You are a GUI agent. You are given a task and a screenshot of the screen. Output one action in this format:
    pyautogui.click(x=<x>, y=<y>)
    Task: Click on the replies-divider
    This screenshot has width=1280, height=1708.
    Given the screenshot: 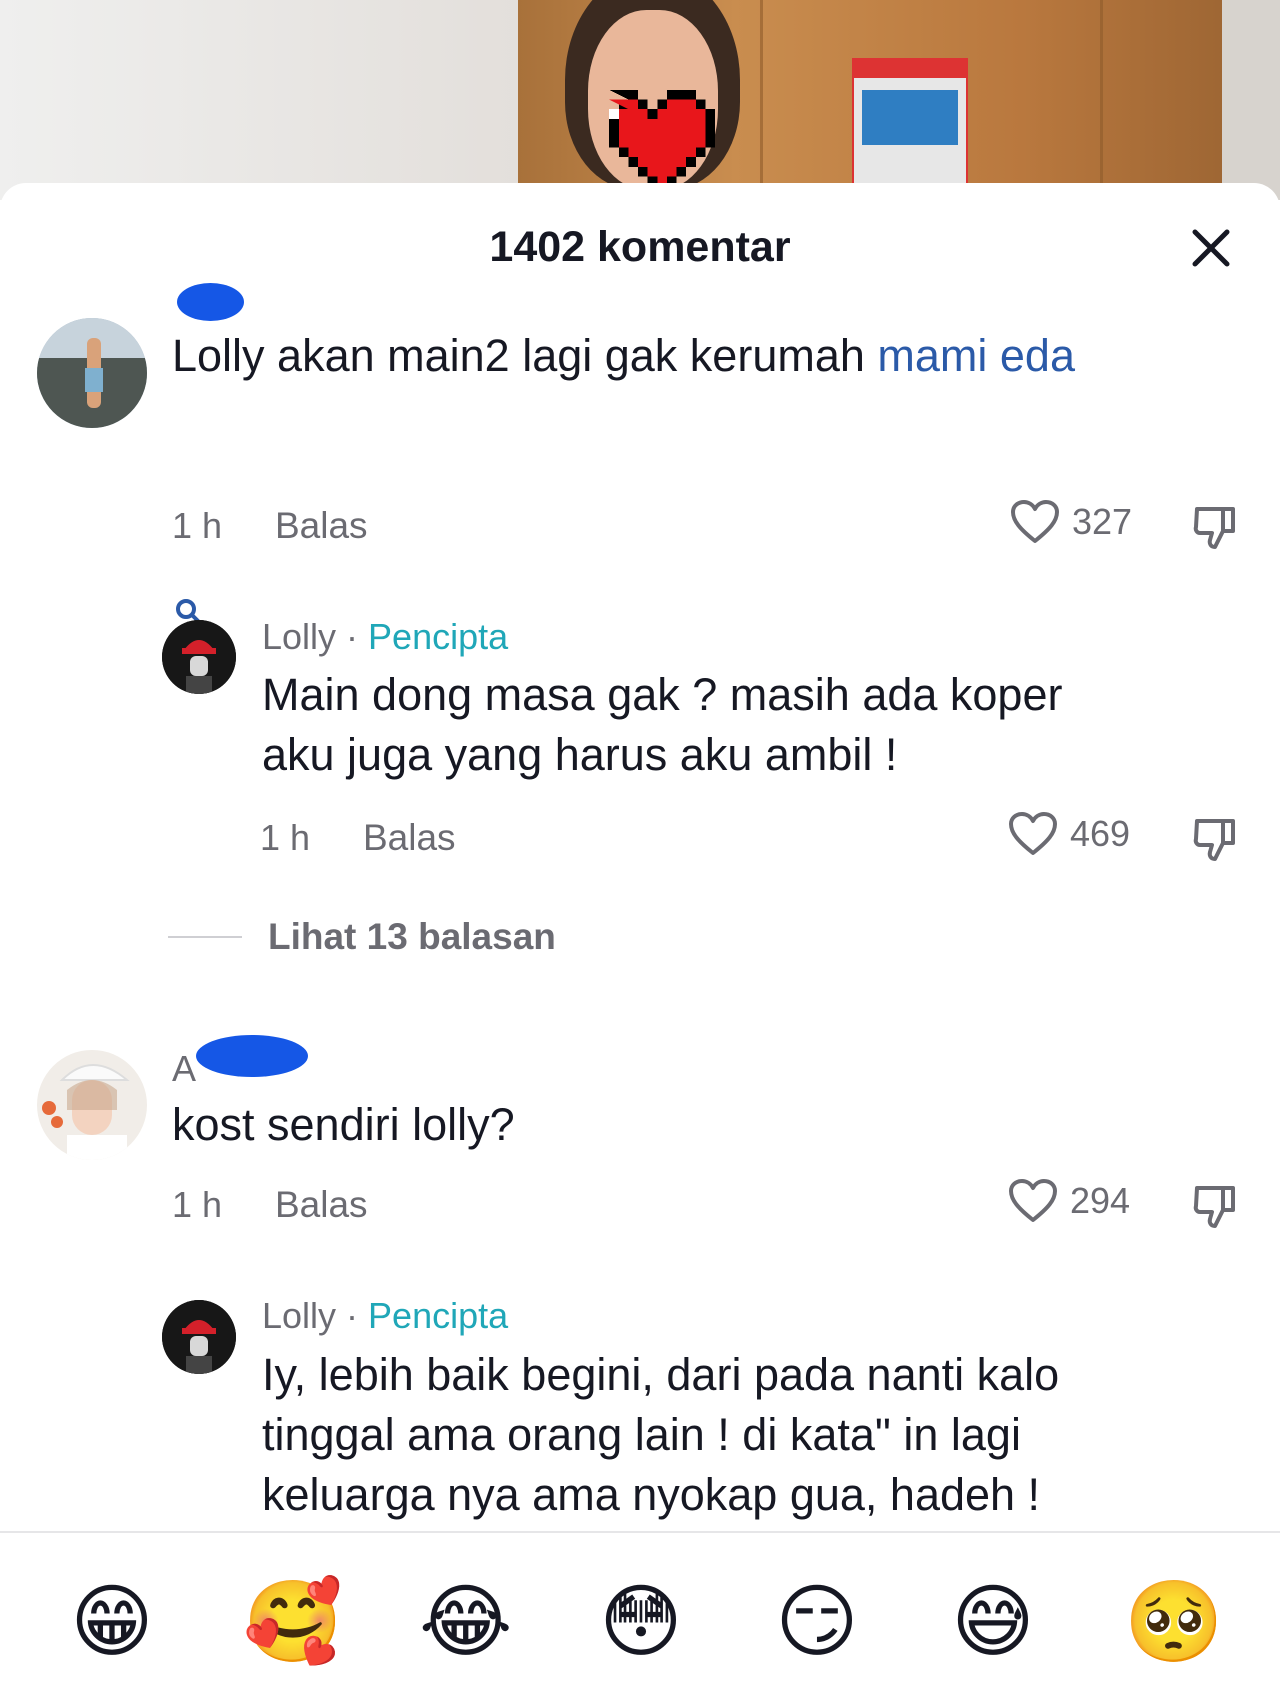 What is the action you would take?
    pyautogui.click(x=205, y=937)
    